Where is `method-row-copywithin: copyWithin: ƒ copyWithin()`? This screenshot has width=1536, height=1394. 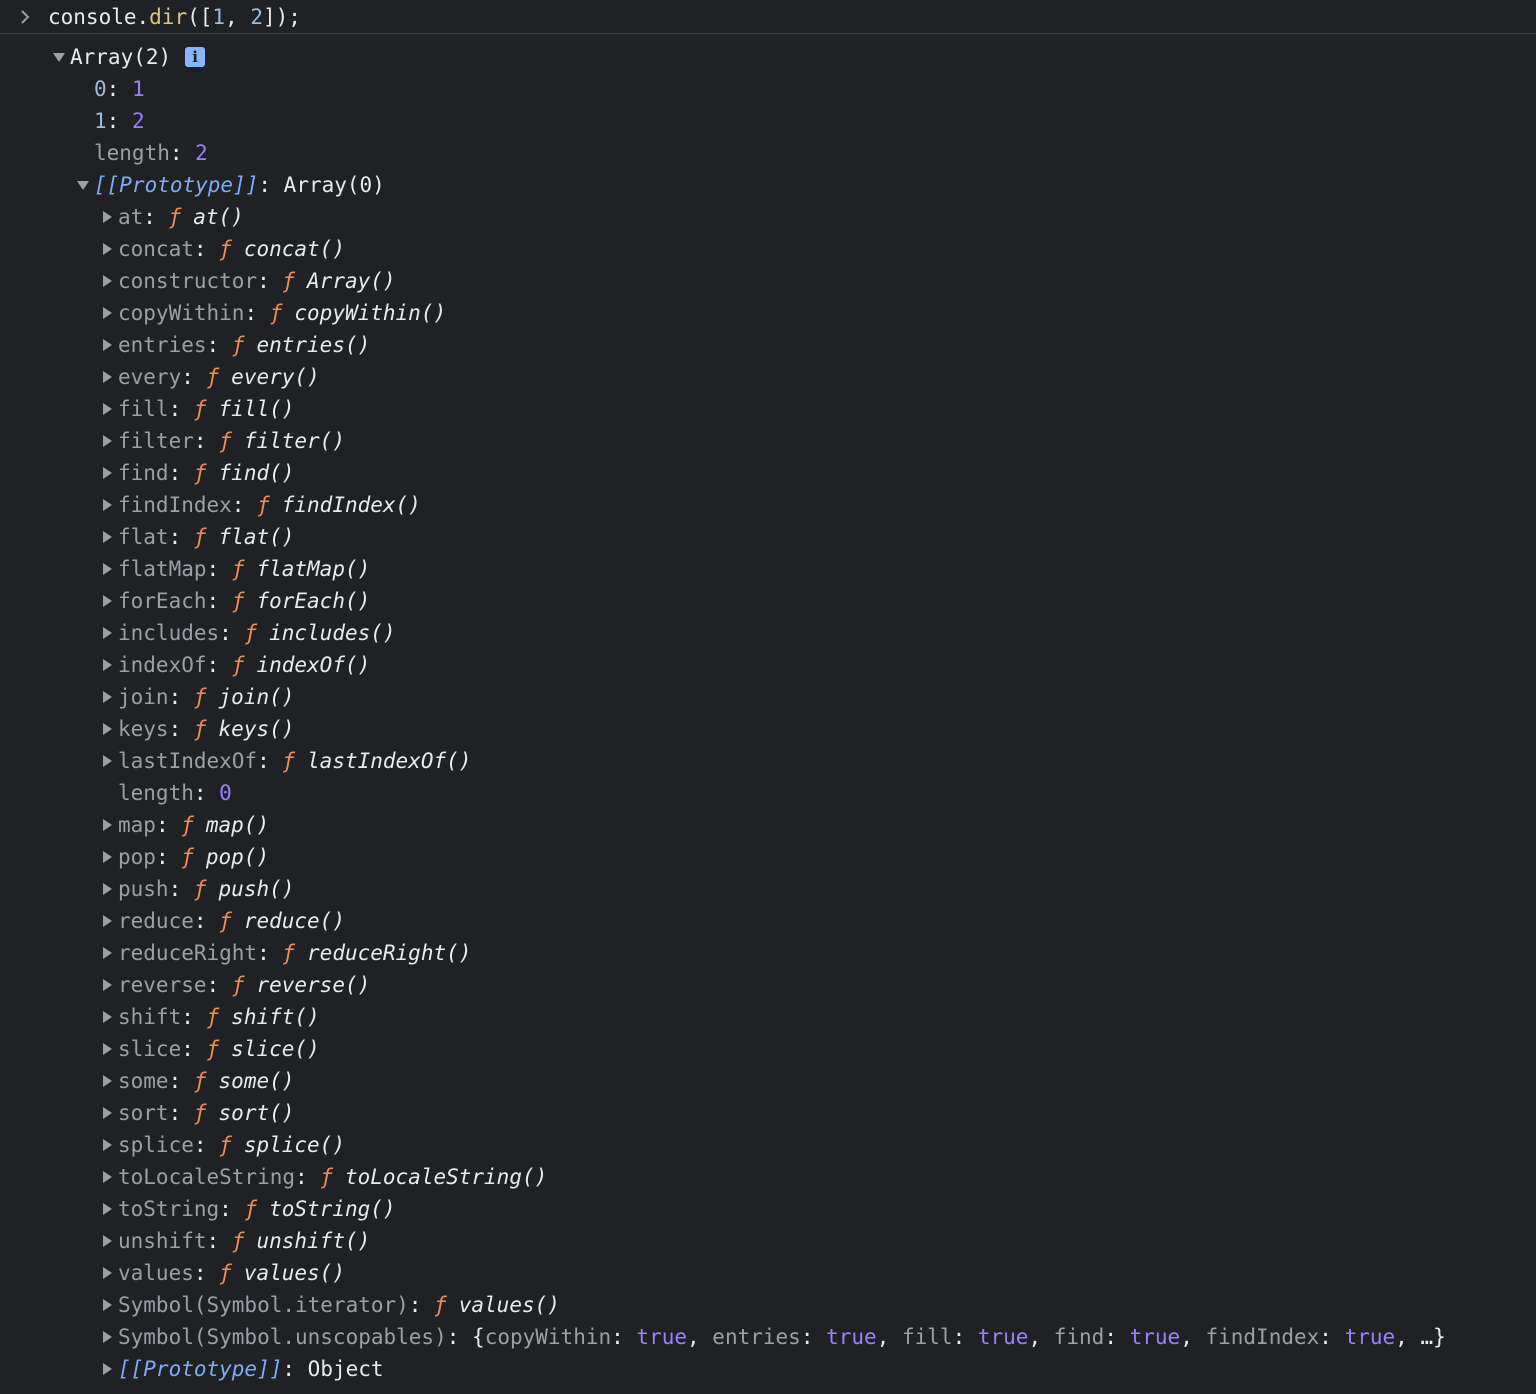
method-row-copywithin: copyWithin: ƒ copyWithin() is located at coordinates (768, 313).